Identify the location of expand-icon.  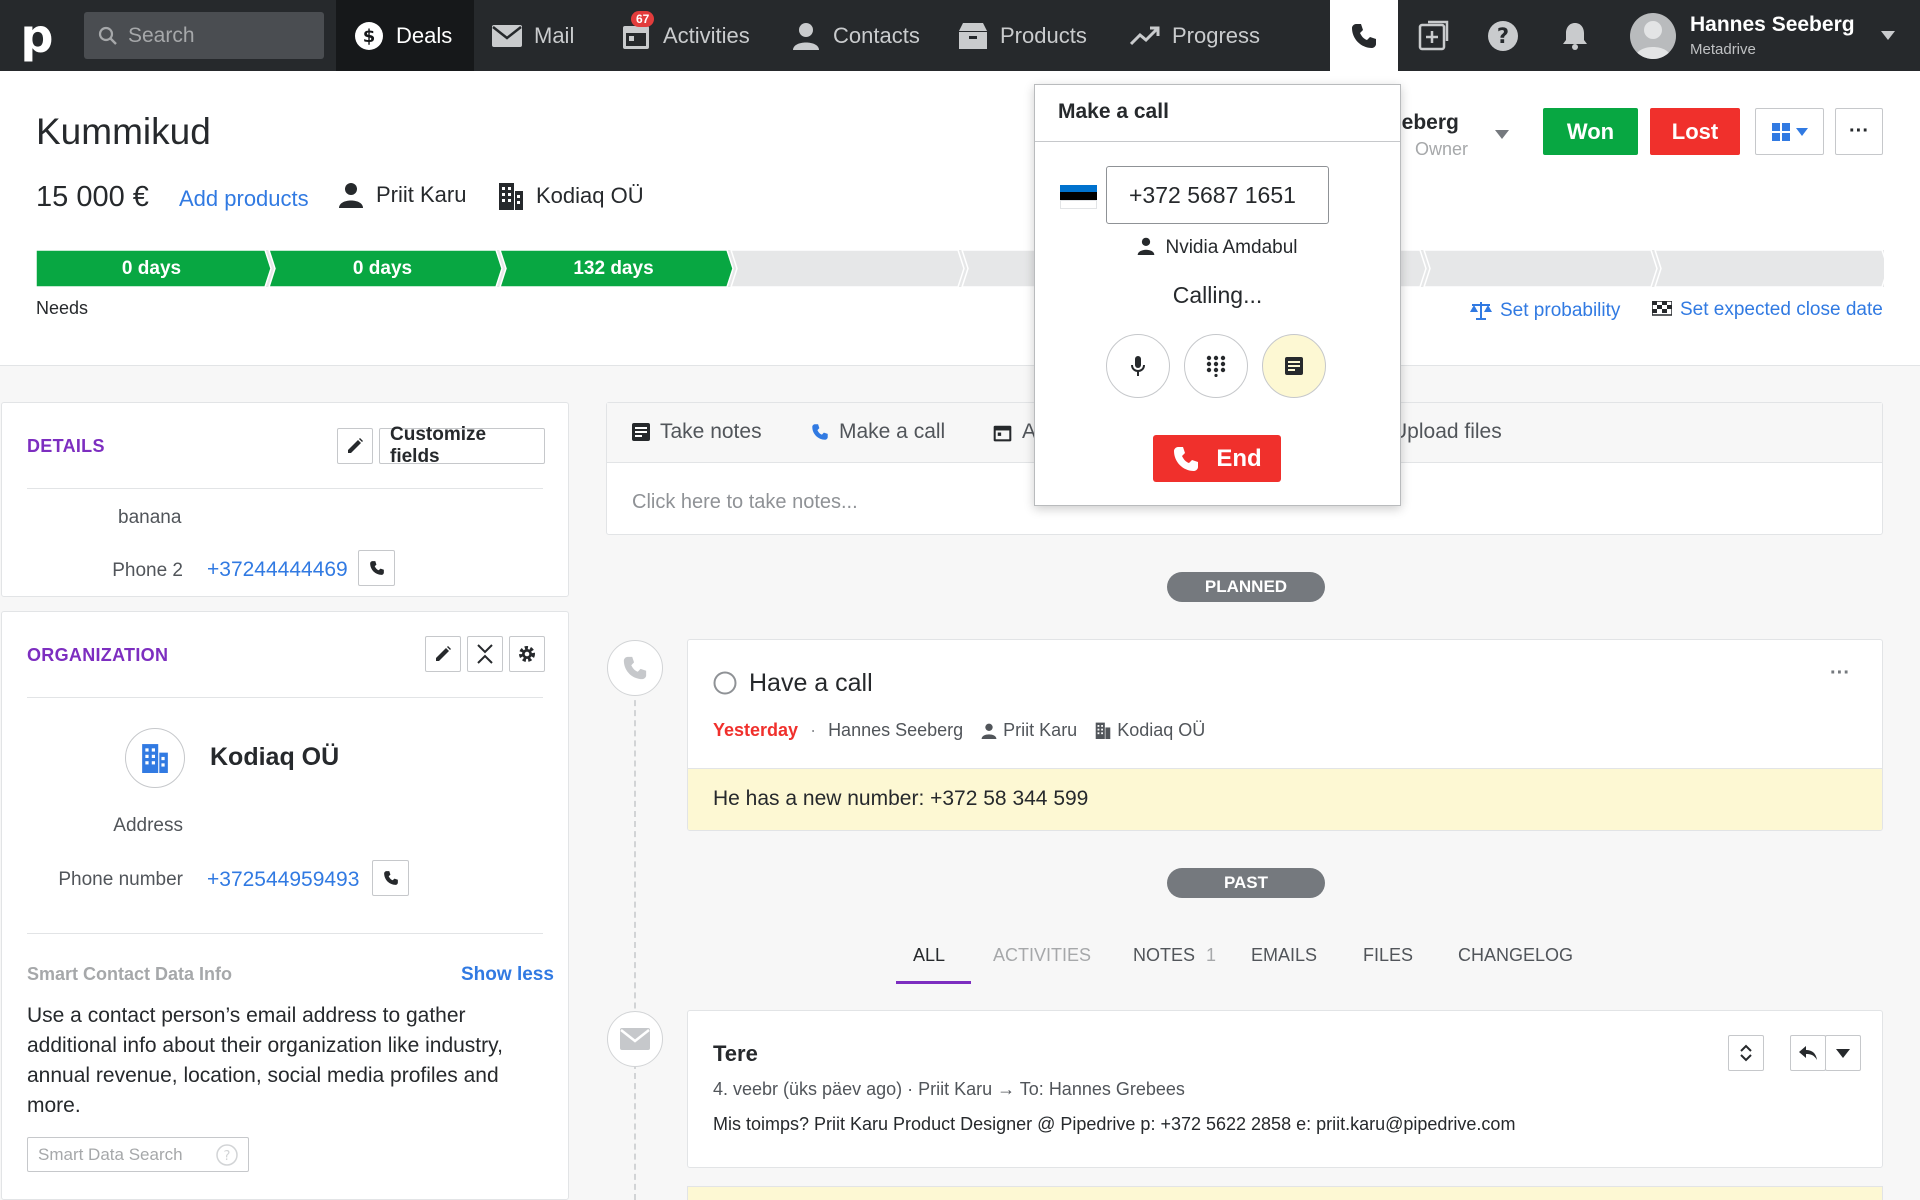
(1746, 1053).